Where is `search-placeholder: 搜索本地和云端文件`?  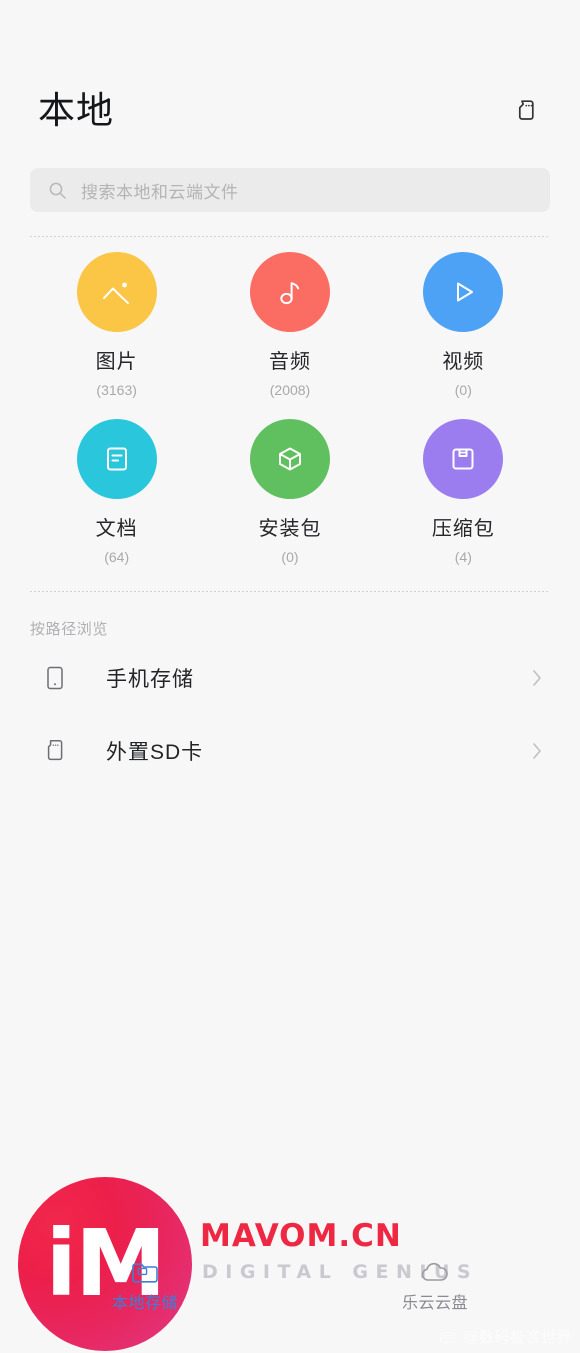 search-placeholder: 搜索本地和云端文件 is located at coordinates (160, 192).